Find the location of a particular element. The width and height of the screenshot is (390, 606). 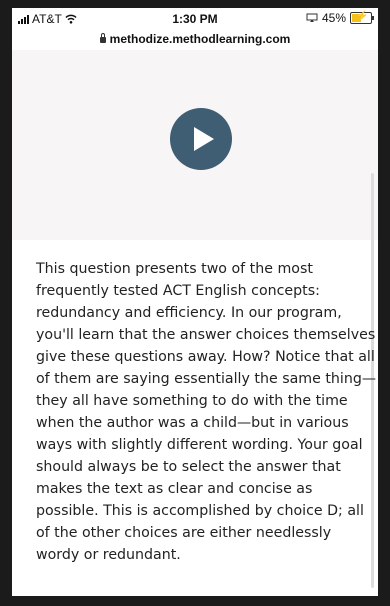

explanation-line: frequently tested ACT English concepts: is located at coordinates (178, 291).